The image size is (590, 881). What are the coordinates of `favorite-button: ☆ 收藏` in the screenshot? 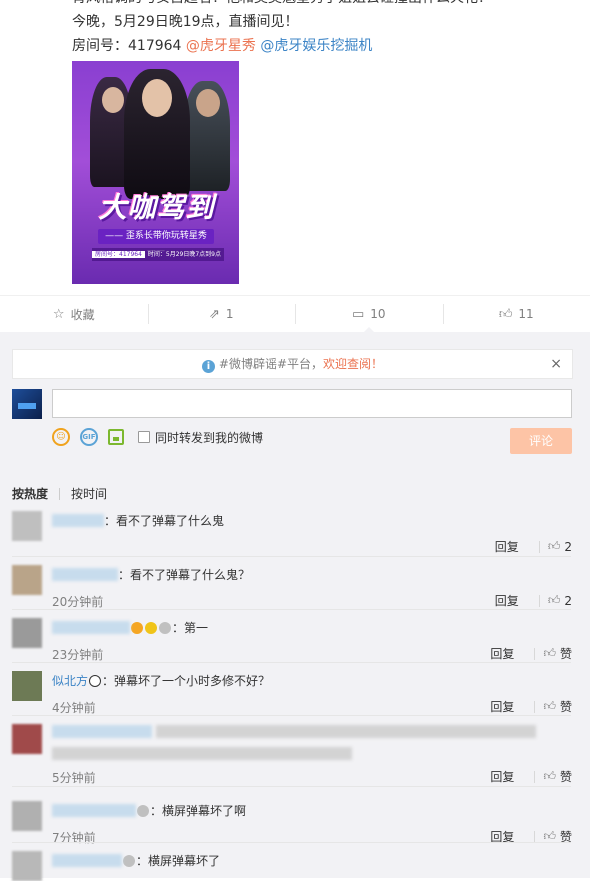 It's located at (74, 314).